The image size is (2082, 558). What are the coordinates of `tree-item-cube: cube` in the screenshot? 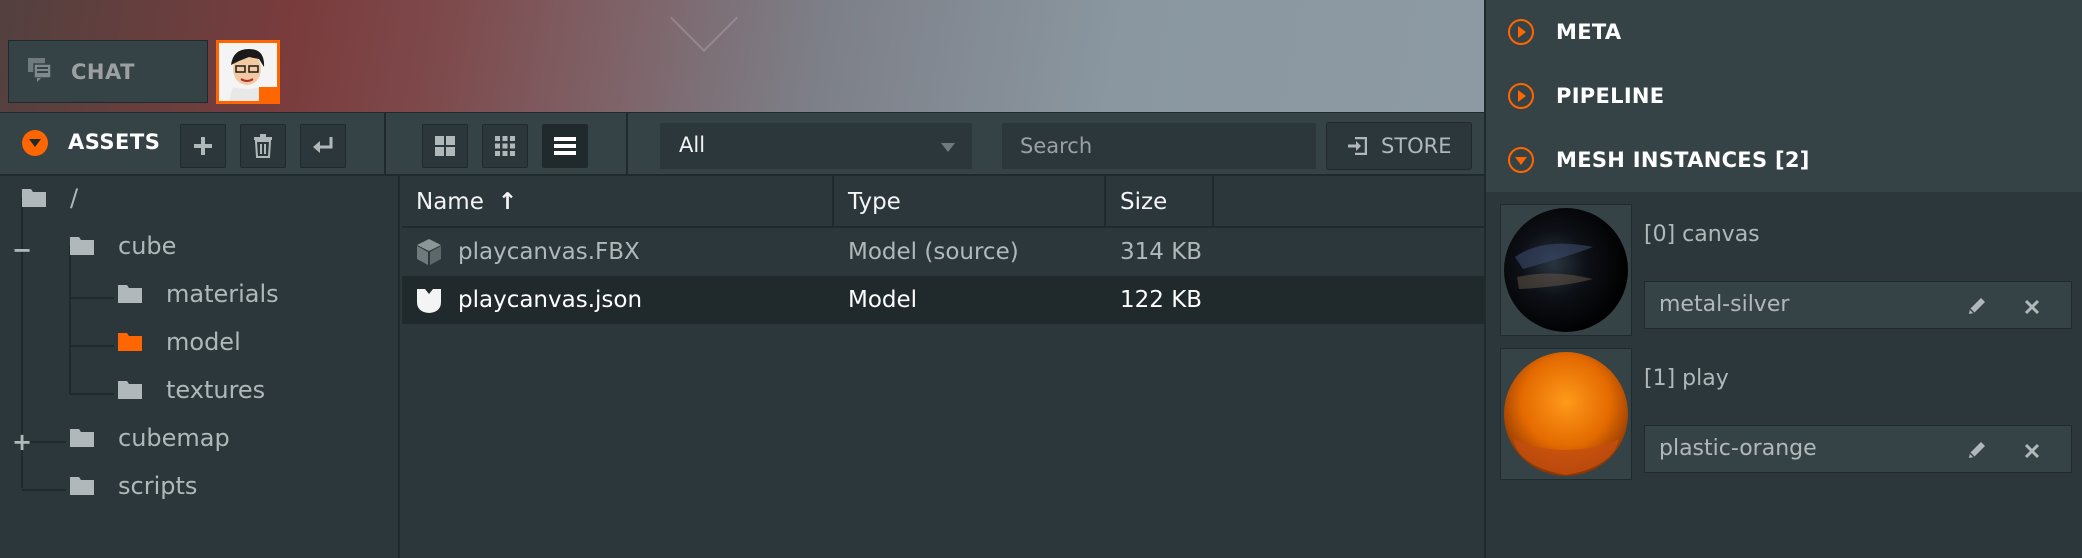 It's located at (123, 246).